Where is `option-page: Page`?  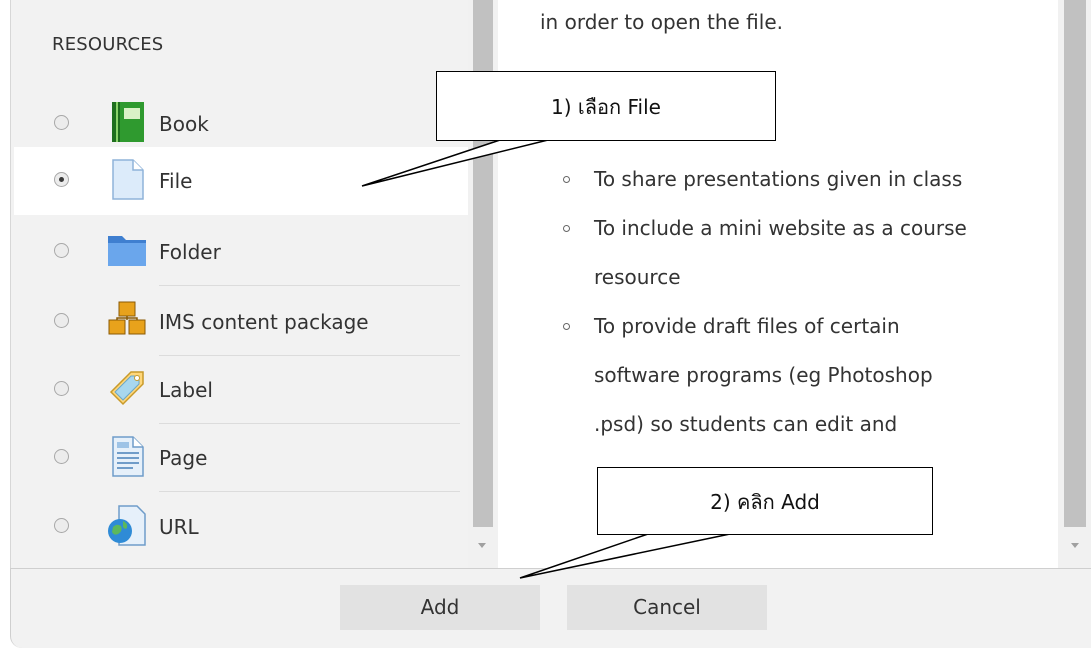 option-page: Page is located at coordinates (241, 458).